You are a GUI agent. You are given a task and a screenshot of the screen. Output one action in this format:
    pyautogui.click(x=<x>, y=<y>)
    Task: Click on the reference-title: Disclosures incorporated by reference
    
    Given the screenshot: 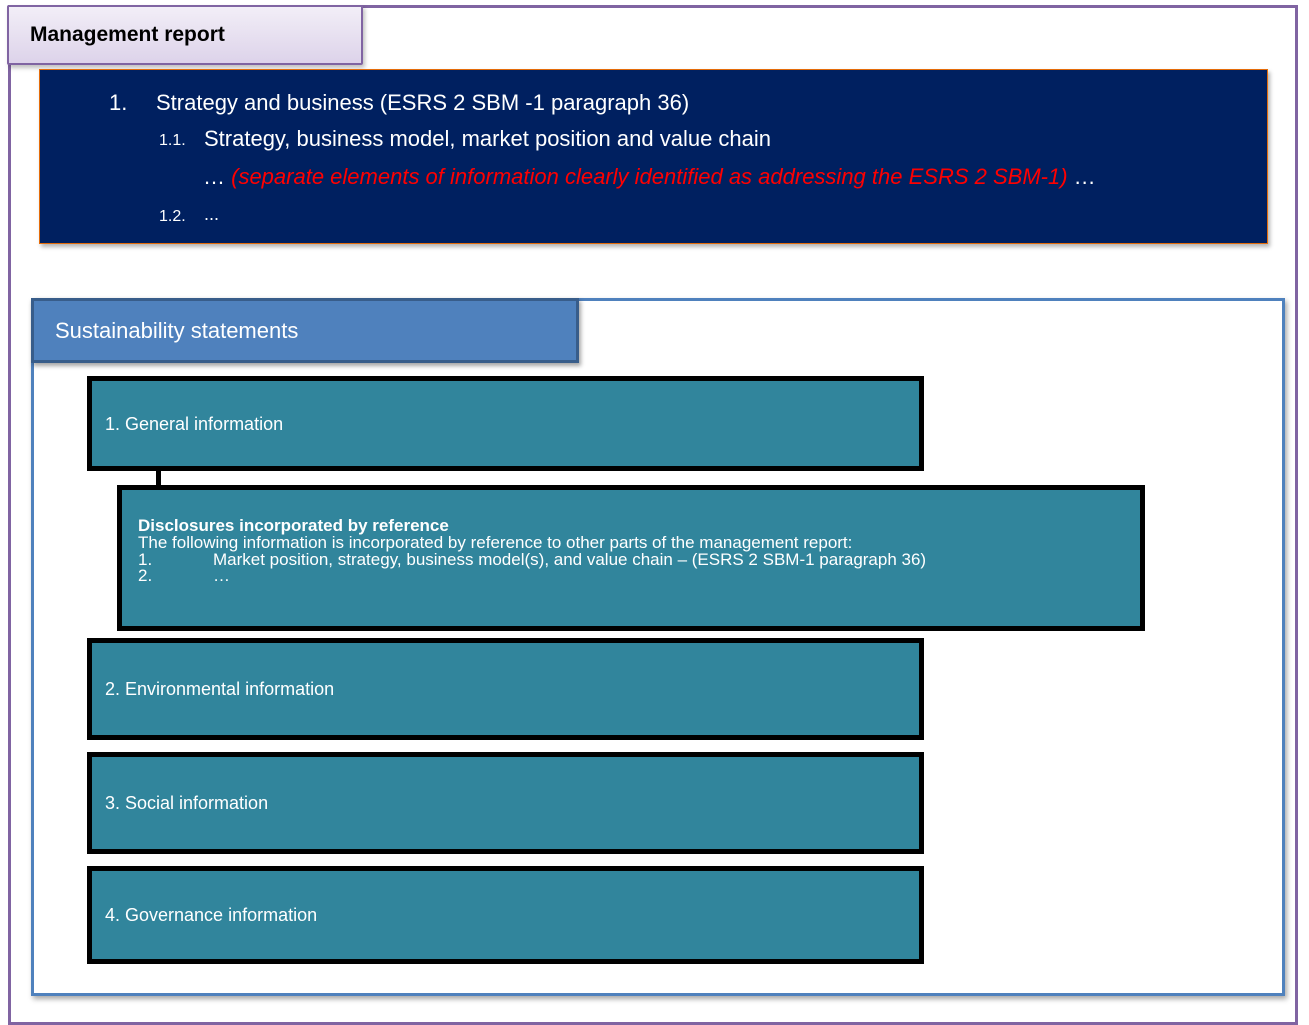 What is the action you would take?
    pyautogui.click(x=293, y=525)
    